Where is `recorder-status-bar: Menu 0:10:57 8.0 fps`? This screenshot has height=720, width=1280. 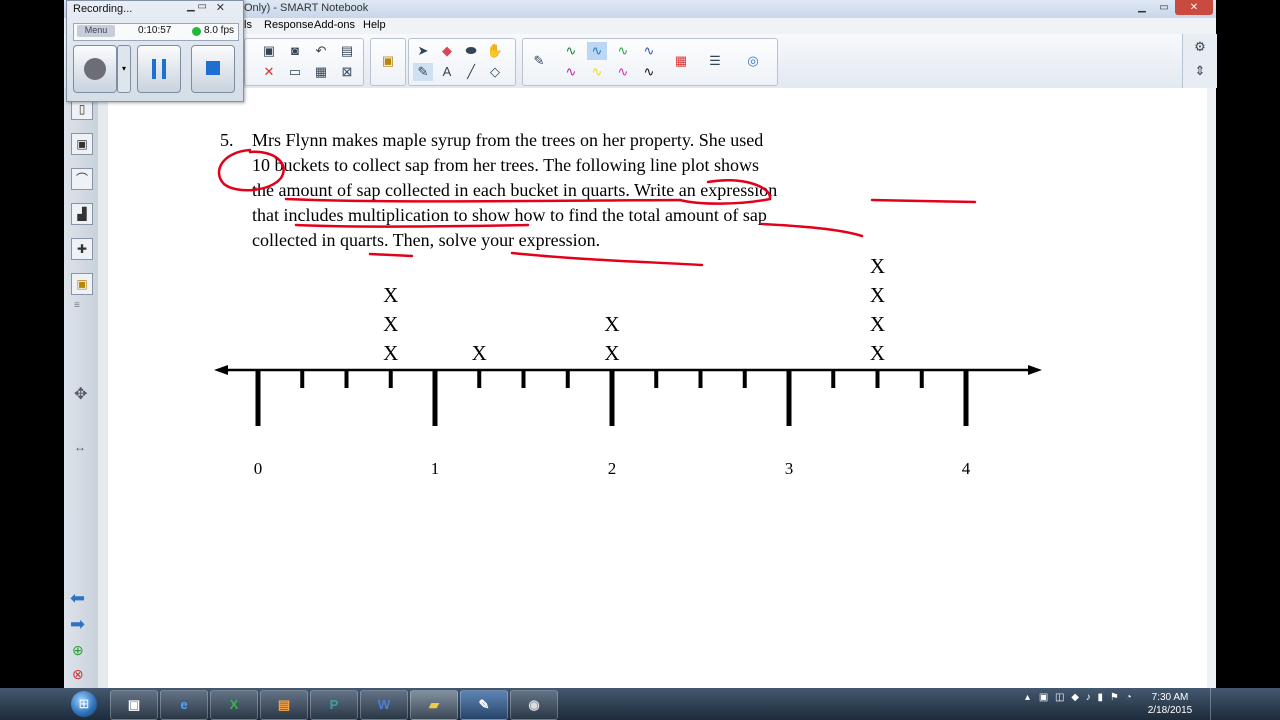 recorder-status-bar: Menu 0:10:57 8.0 fps is located at coordinates (156, 32).